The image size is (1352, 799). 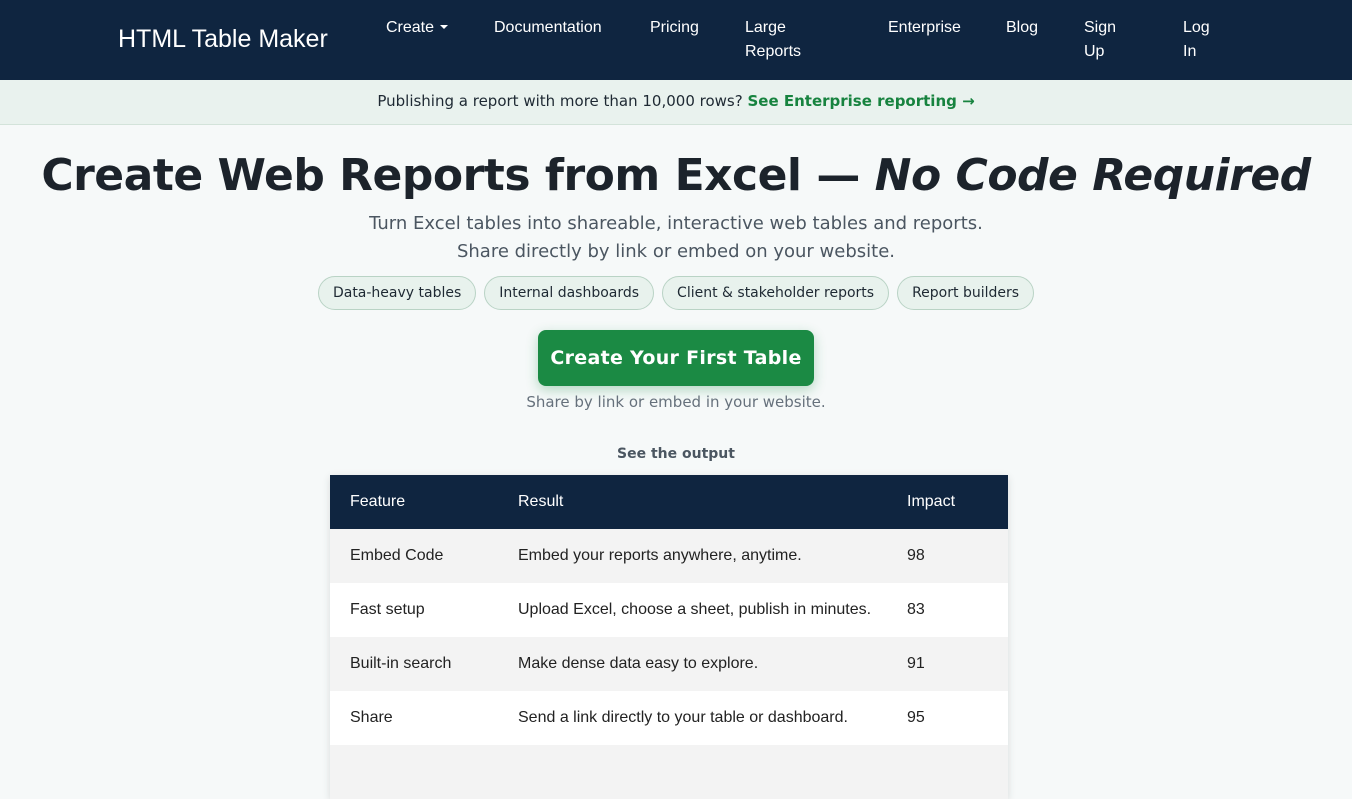 I want to click on cta-note: Share by link or embed in your website., so click(x=676, y=402).